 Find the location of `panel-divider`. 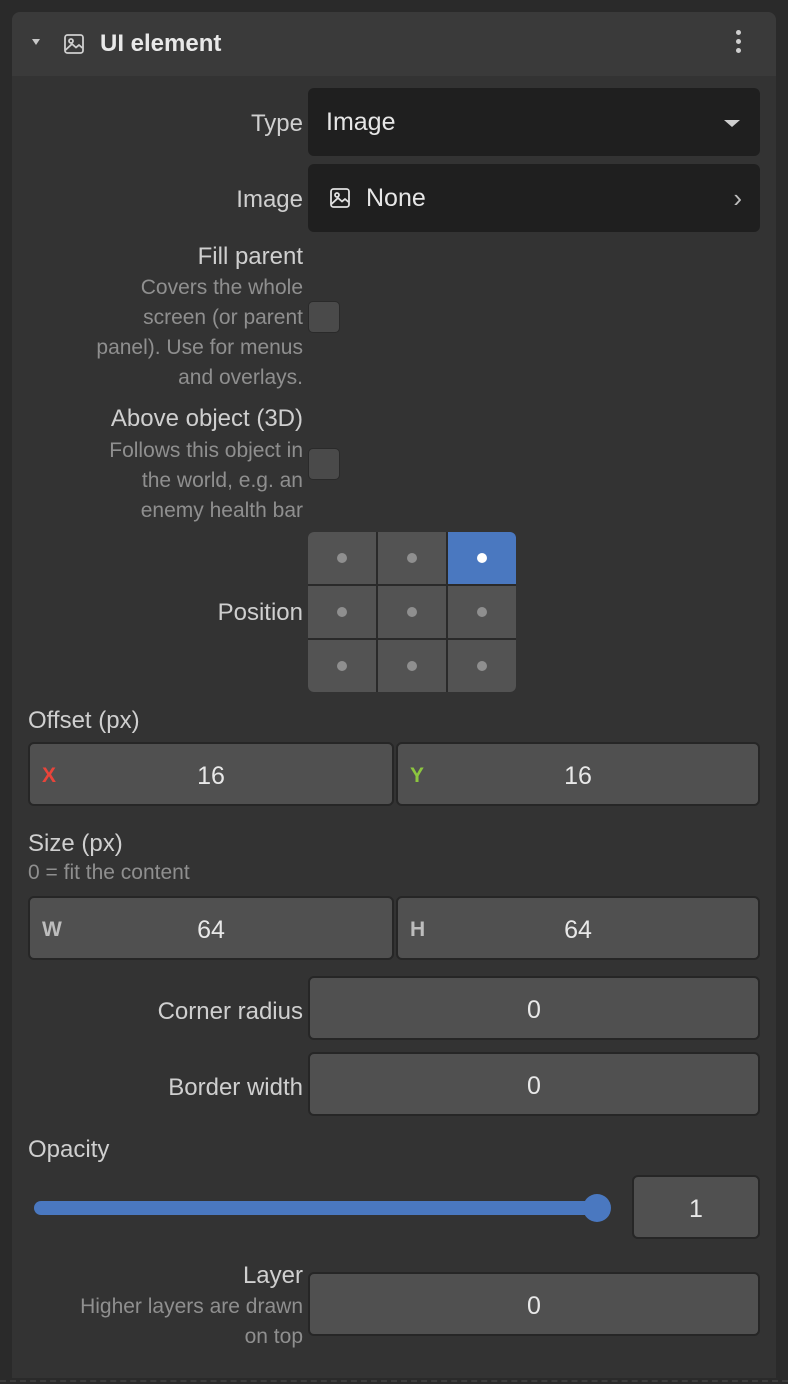

panel-divider is located at coordinates (394, 1381).